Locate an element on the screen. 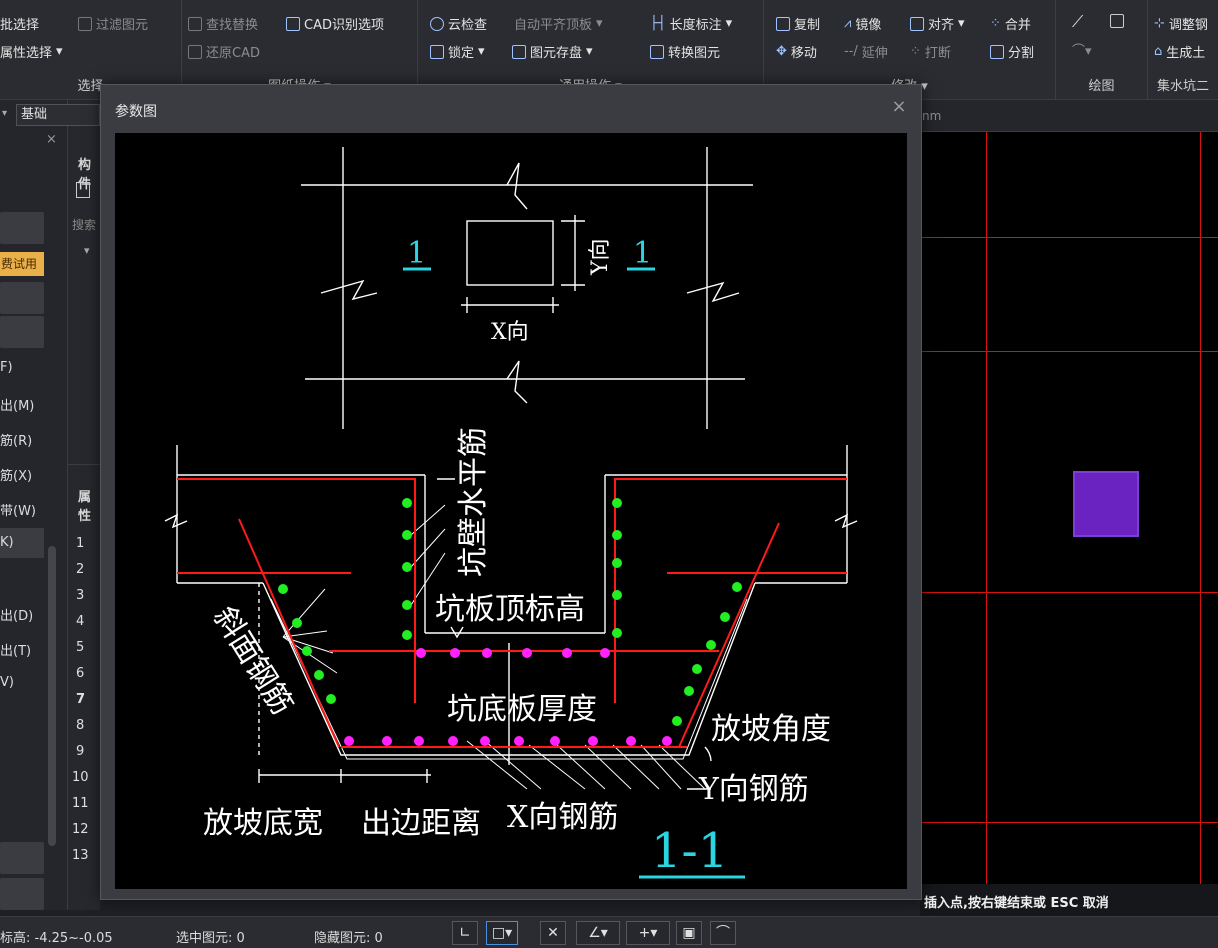 This screenshot has height=948, width=1218. auto-align-top-button: 自动平齐顶板 ▾ is located at coordinates (558, 23).